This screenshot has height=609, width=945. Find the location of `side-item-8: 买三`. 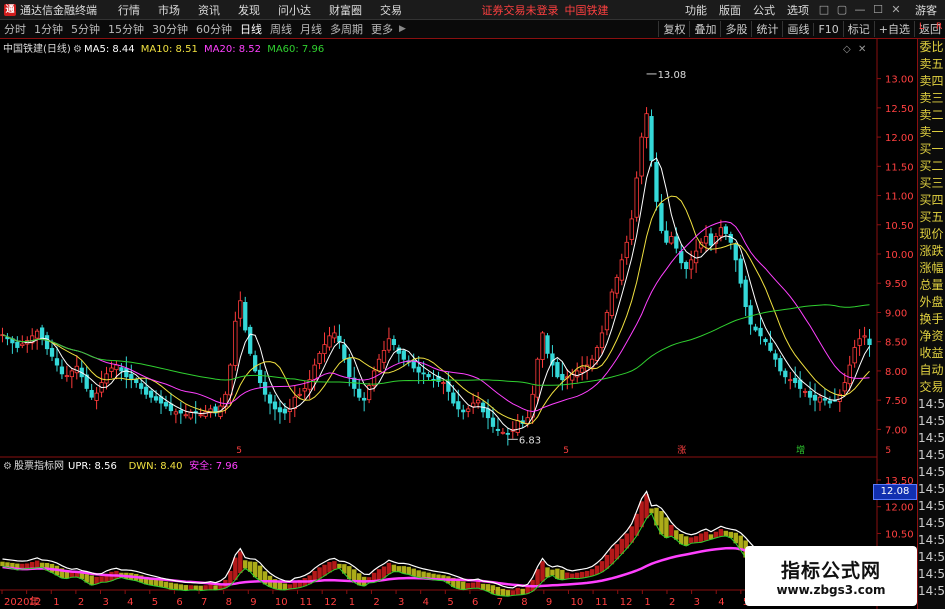

side-item-8: 买三 is located at coordinates (931, 183).